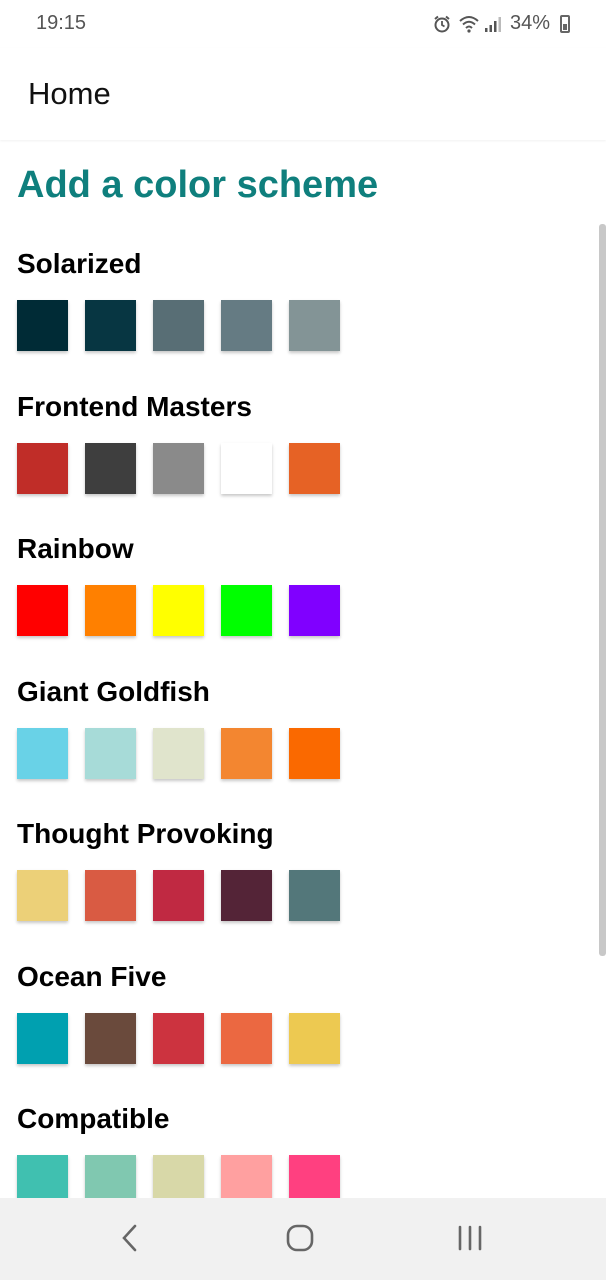 The image size is (606, 1280). I want to click on recents-button, so click(470, 1240).